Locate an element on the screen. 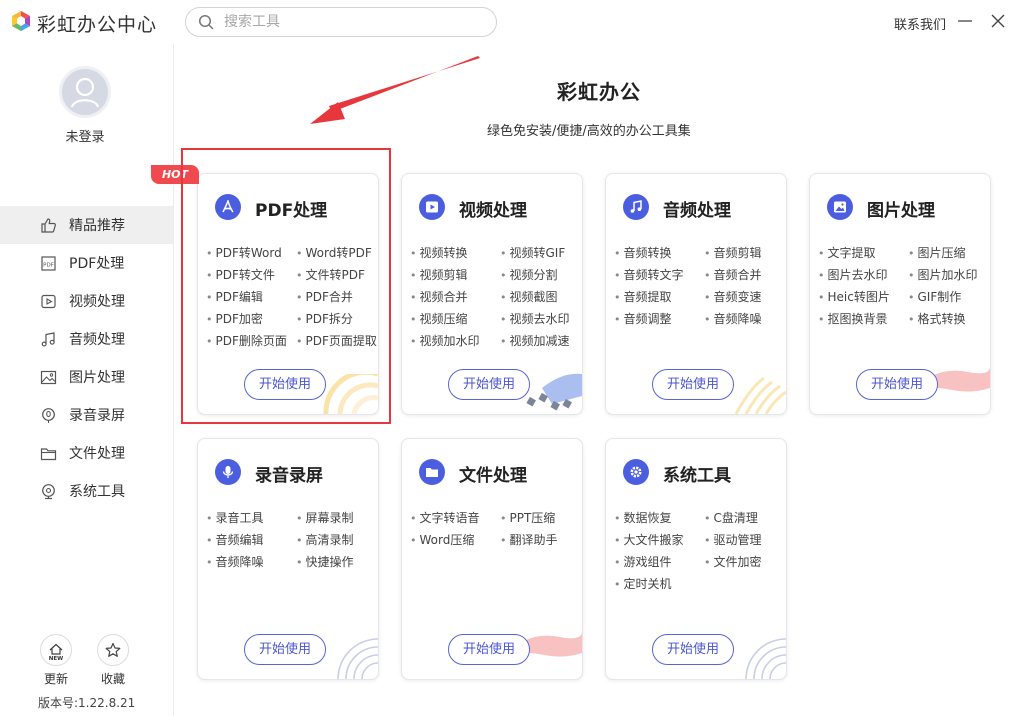  tool-link: 音频转文字 is located at coordinates (659, 275).